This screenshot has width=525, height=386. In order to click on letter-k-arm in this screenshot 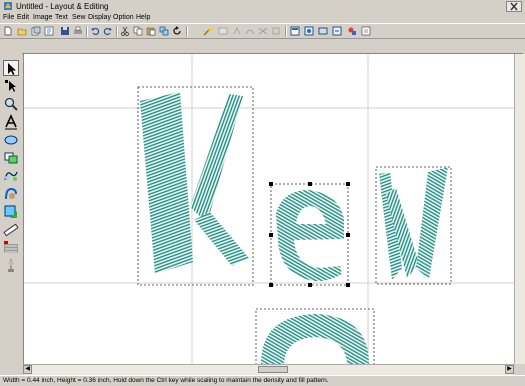, I will do `click(216, 158)`.